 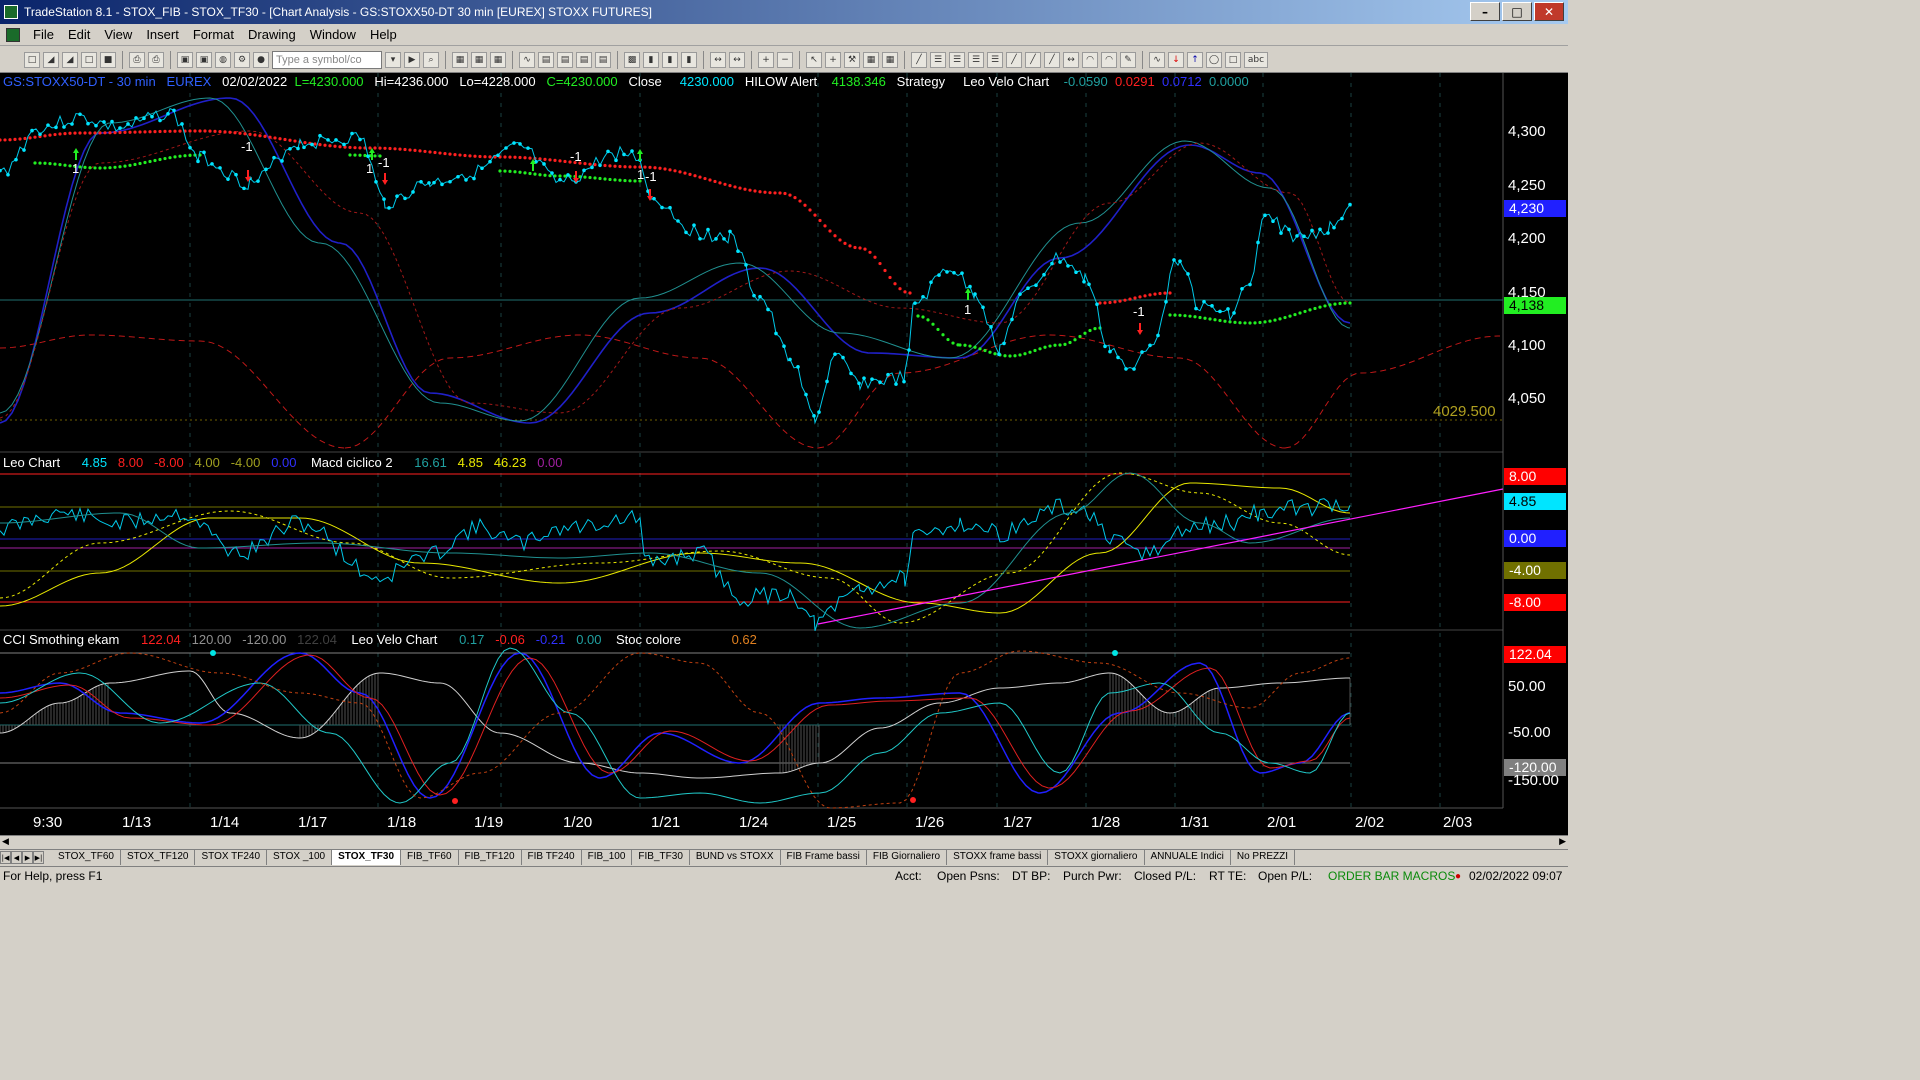 I want to click on down-arrow-icon: ↓, so click(x=1176, y=59).